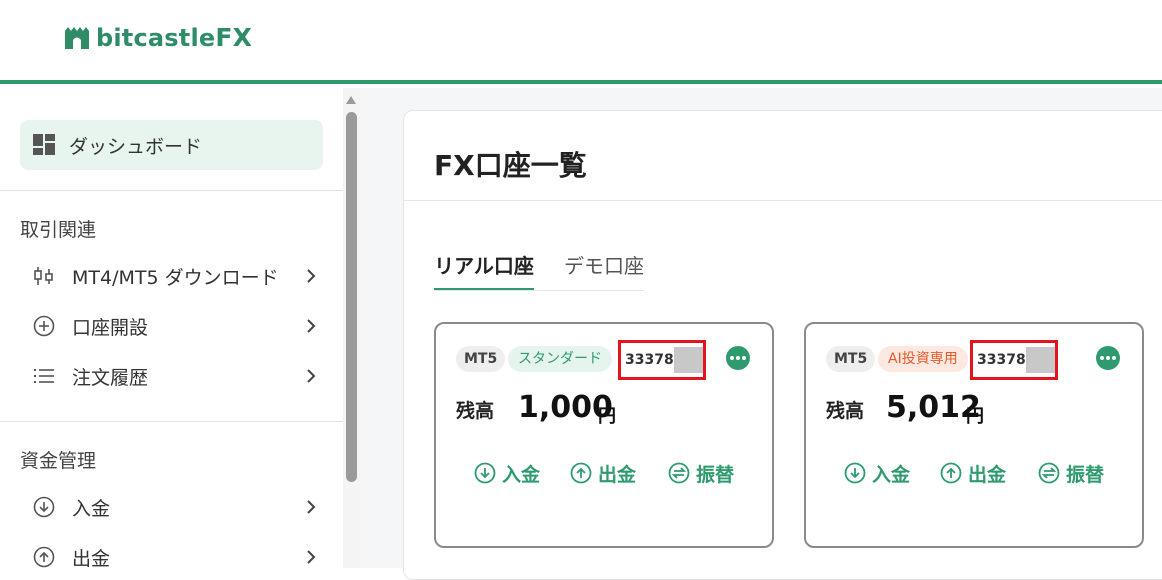  I want to click on sidebar-item-label: 注文履歴, so click(110, 377).